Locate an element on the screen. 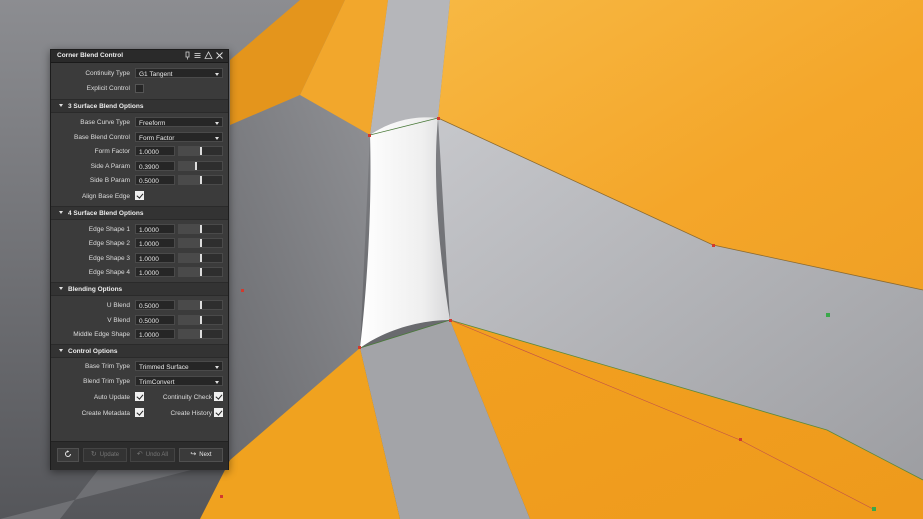 The image size is (923, 519). form-factor-slider is located at coordinates (200, 151).